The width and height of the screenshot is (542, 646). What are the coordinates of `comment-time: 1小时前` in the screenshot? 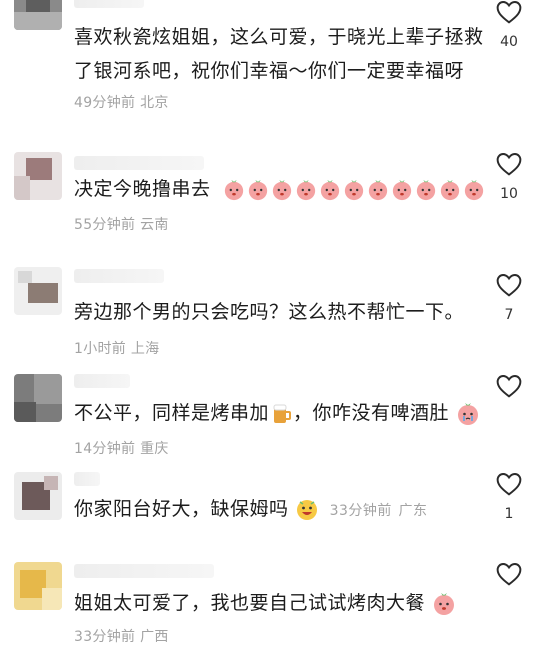 It's located at (100, 349).